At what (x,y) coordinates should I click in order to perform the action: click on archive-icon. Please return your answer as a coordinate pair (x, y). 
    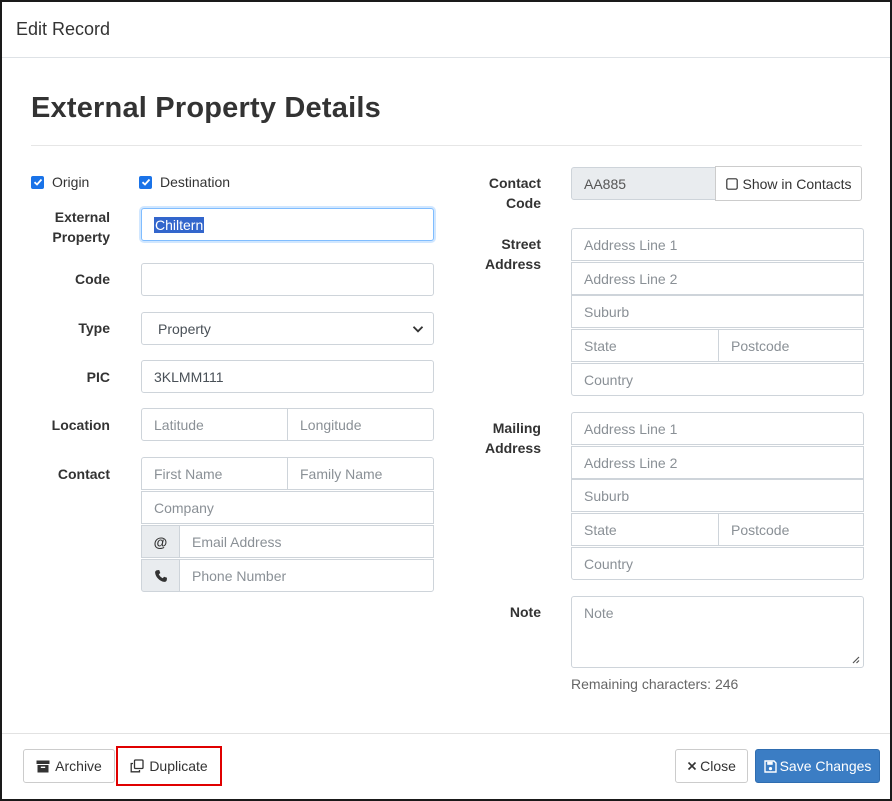
    Looking at the image, I should click on (43, 766).